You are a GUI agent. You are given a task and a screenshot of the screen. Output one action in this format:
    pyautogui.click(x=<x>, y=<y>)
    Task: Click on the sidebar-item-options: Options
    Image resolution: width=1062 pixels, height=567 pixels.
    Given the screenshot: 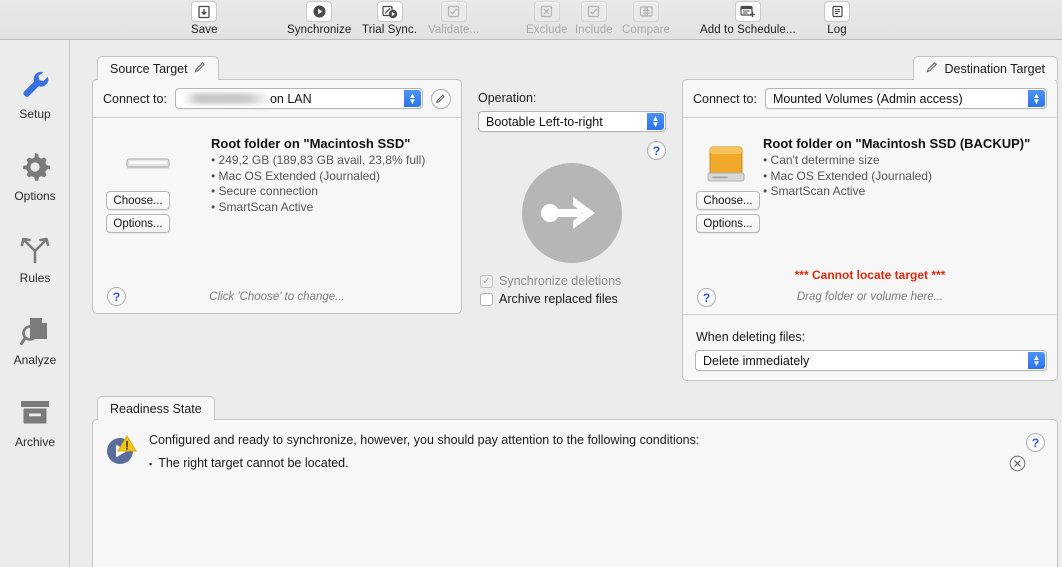 What is the action you would take?
    pyautogui.click(x=35, y=175)
    